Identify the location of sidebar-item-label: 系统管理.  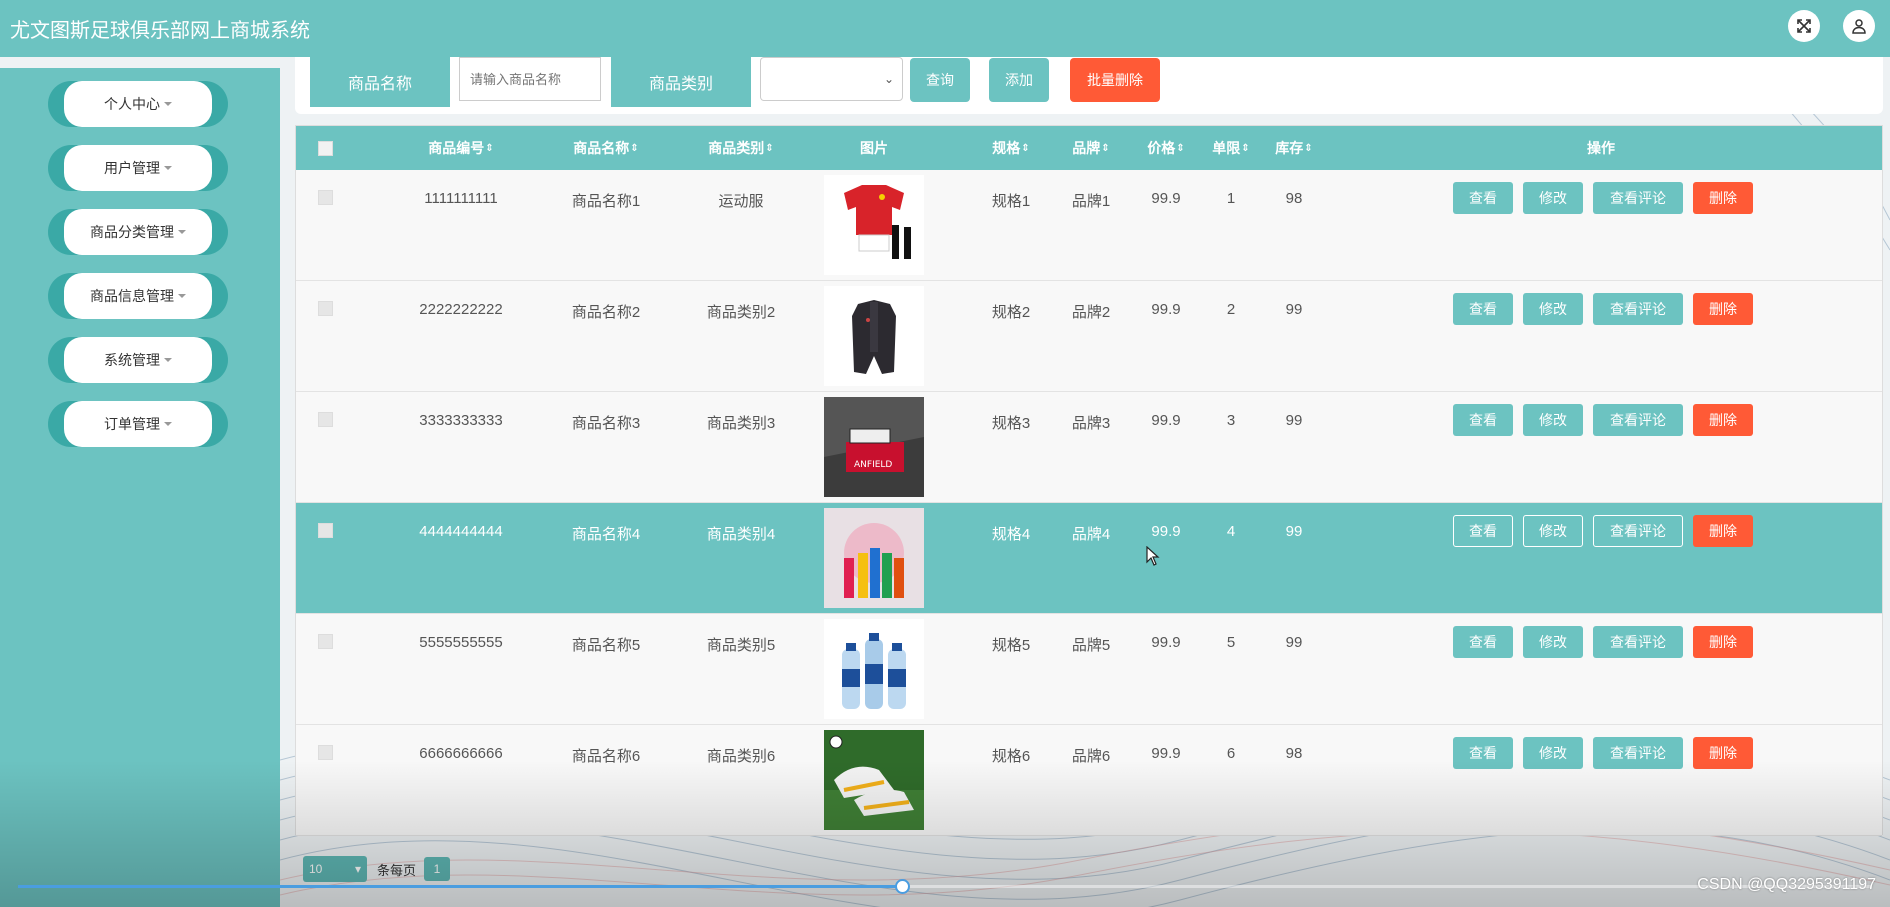
(132, 360).